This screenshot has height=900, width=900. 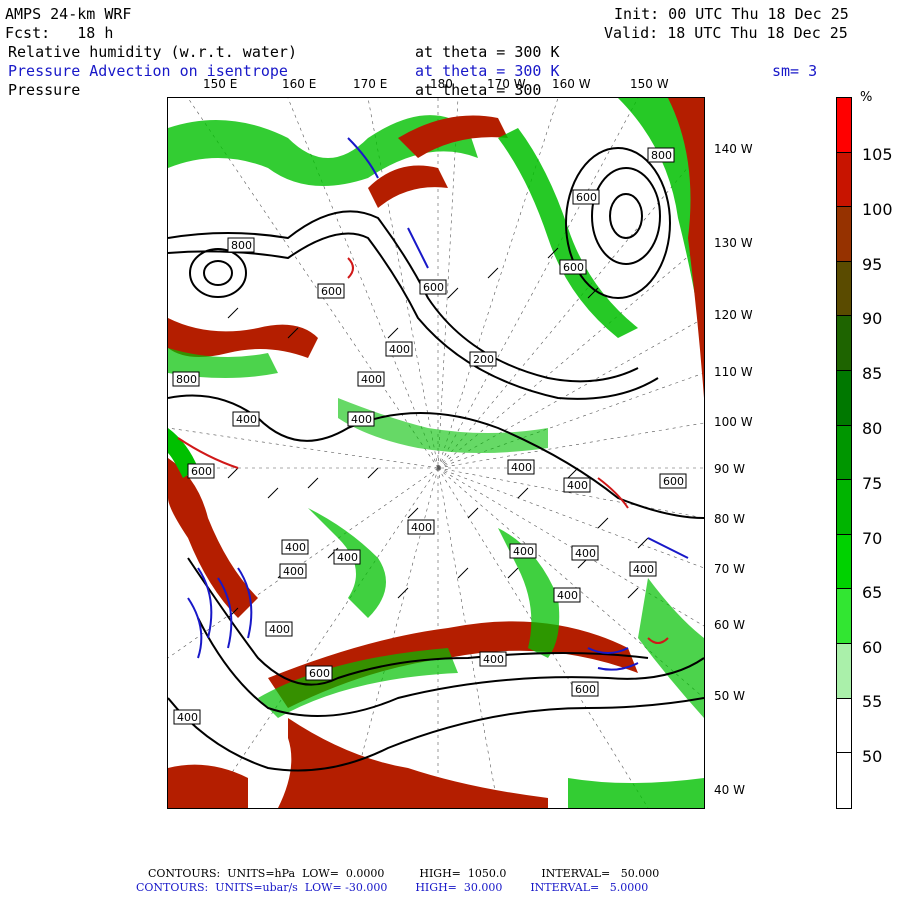 I want to click on colorbar, so click(x=844, y=453).